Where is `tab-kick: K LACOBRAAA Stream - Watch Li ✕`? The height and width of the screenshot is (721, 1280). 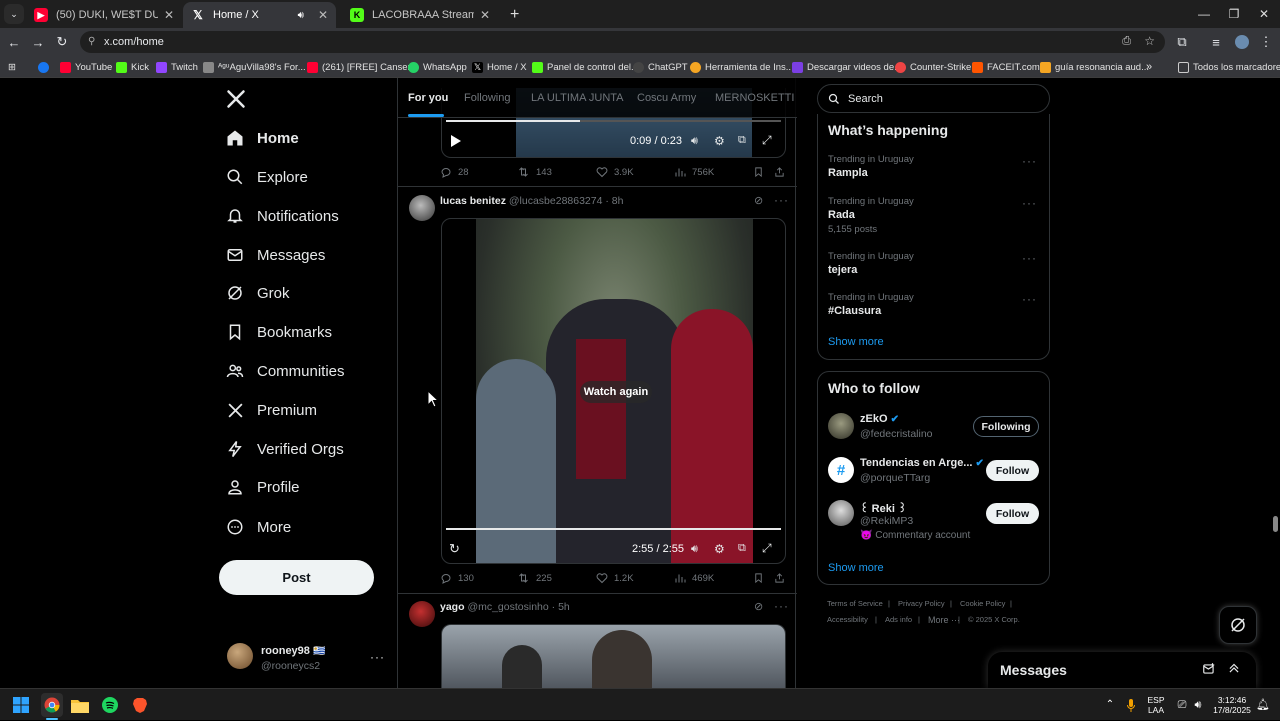 tab-kick: K LACOBRAAA Stream - Watch Li ✕ is located at coordinates (420, 15).